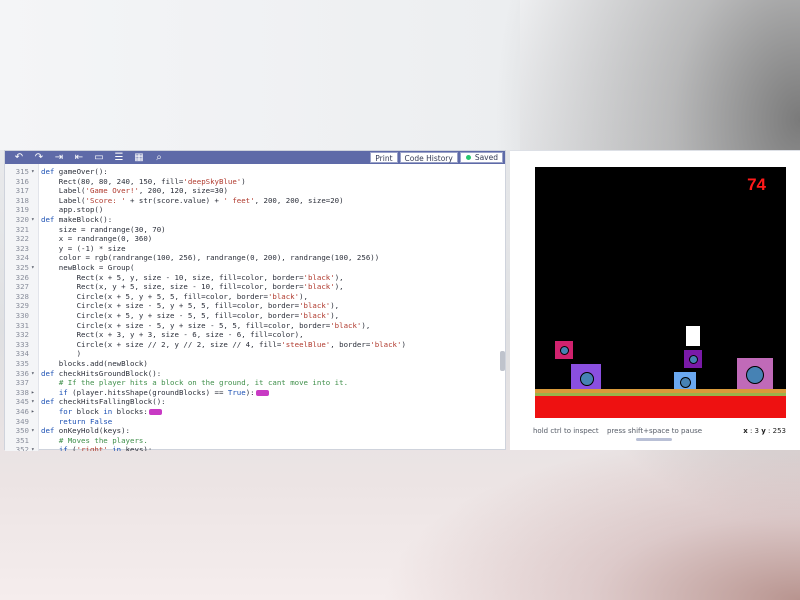 Image resolution: width=800 pixels, height=600 pixels. Describe the element at coordinates (19, 157) in the screenshot. I see `undo-icon: ↶` at that location.